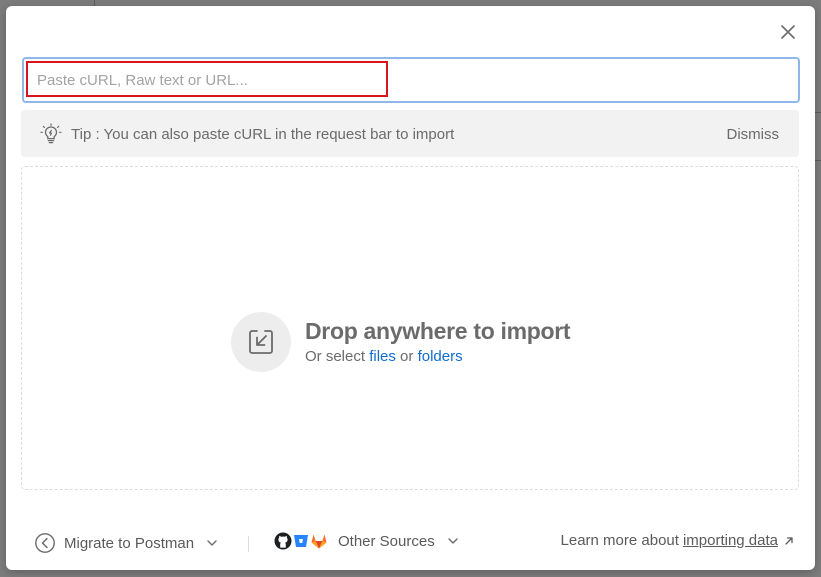  I want to click on import-tray-icon, so click(261, 342).